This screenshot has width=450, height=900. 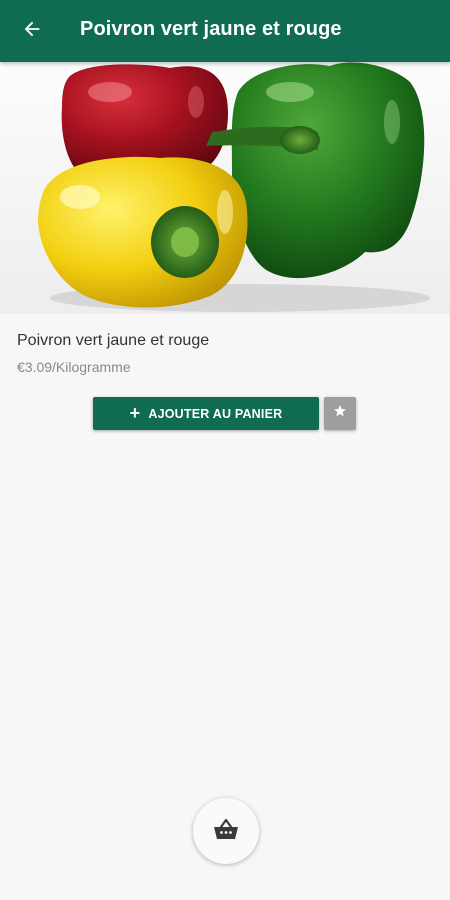 I want to click on plus-icon: +, so click(x=135, y=412).